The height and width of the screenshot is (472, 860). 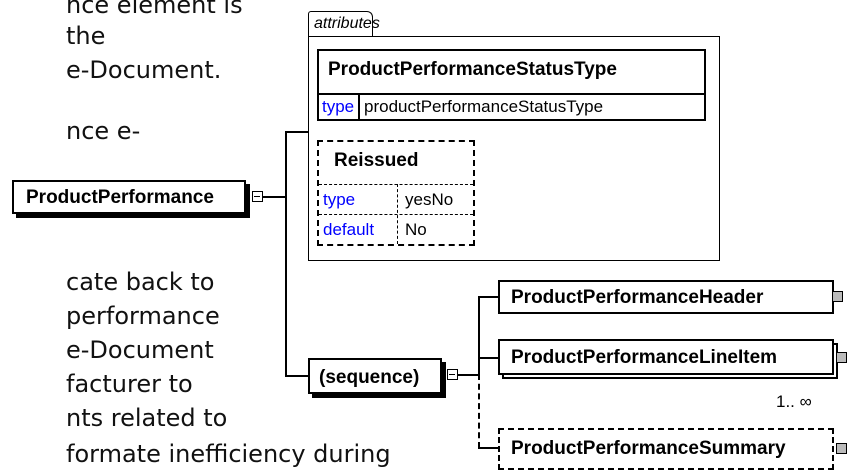 What do you see at coordinates (143, 316) in the screenshot?
I see `doc-line: performance` at bounding box center [143, 316].